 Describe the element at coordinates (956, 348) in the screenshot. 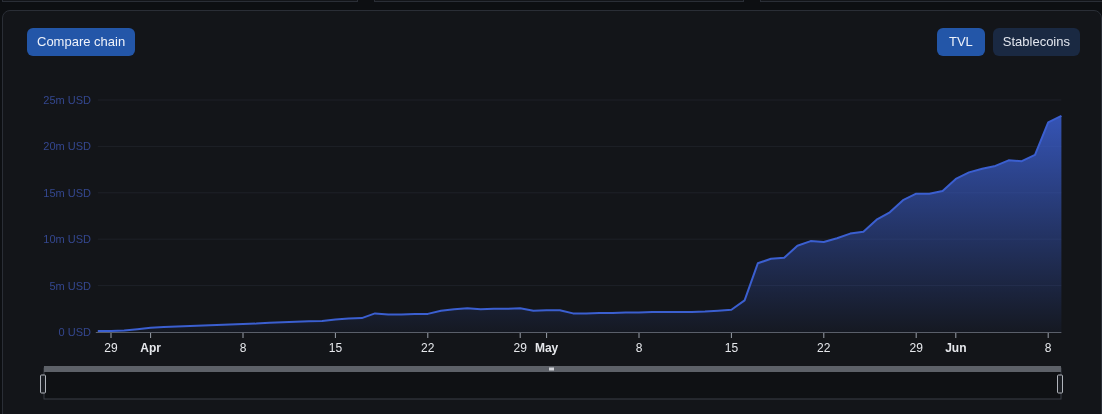

I see `axis-label: Jun` at that location.